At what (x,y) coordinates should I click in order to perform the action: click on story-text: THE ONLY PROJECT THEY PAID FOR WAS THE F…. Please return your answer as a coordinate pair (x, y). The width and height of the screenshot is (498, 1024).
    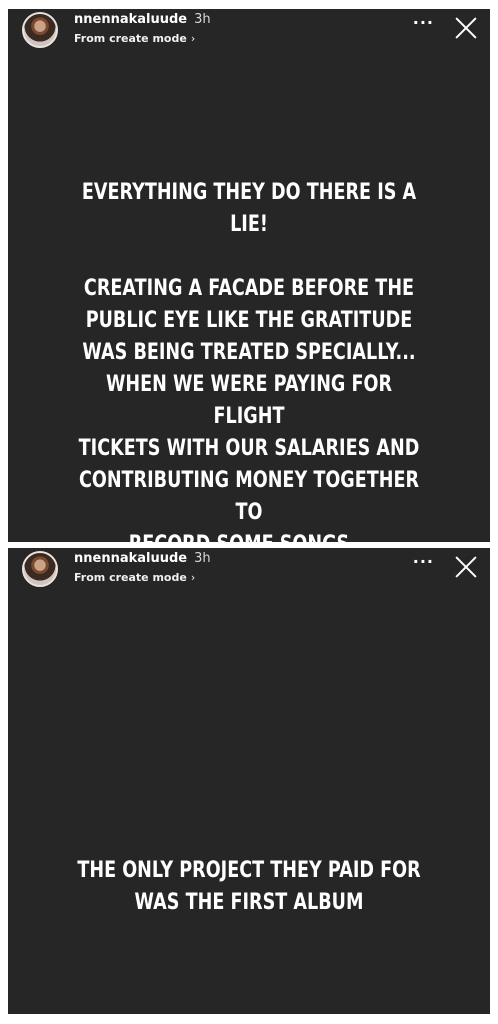
    Looking at the image, I should click on (249, 887).